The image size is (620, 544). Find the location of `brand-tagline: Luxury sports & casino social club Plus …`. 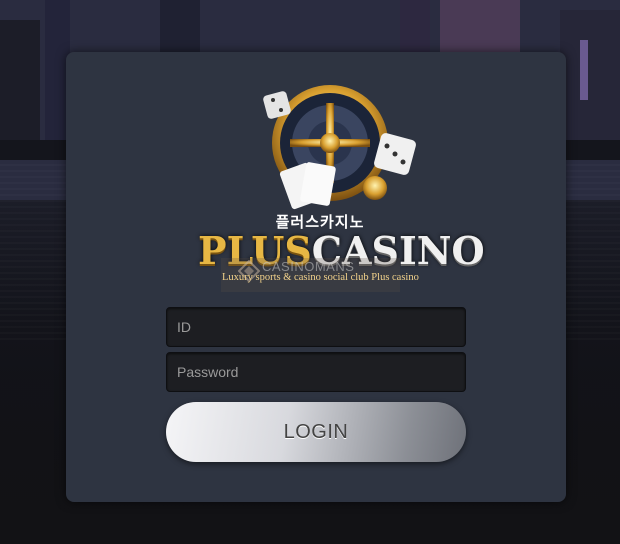

brand-tagline: Luxury sports & casino social club Plus … is located at coordinates (320, 277).